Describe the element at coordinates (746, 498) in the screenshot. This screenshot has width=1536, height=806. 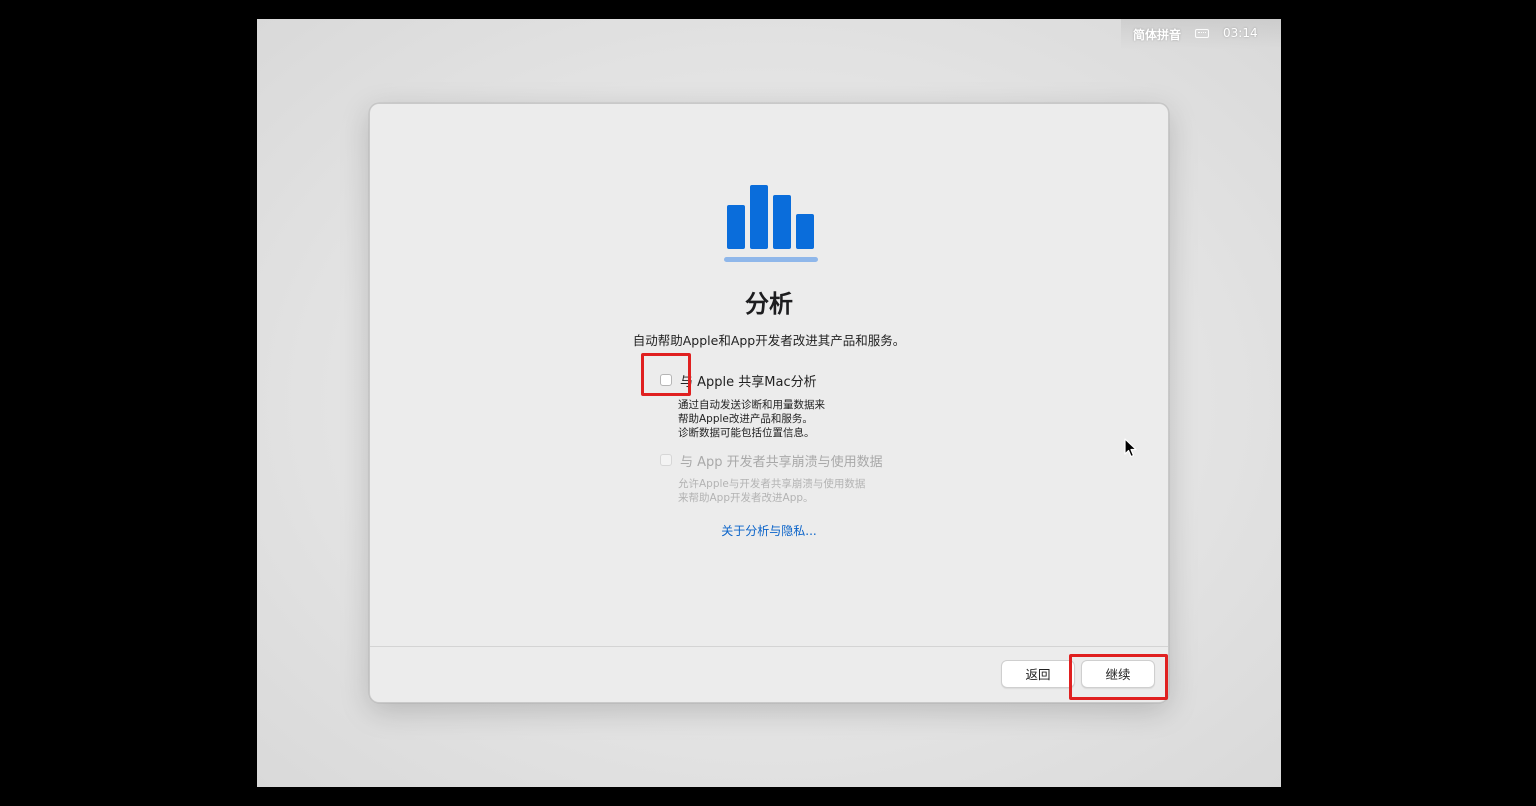
I see `description-line: 来帮助App开发者改进App。` at that location.